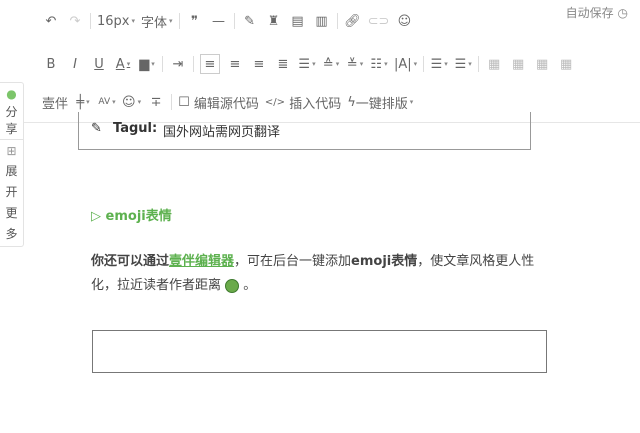  What do you see at coordinates (96, 128) in the screenshot?
I see `pencil-icon: ✎` at bounding box center [96, 128].